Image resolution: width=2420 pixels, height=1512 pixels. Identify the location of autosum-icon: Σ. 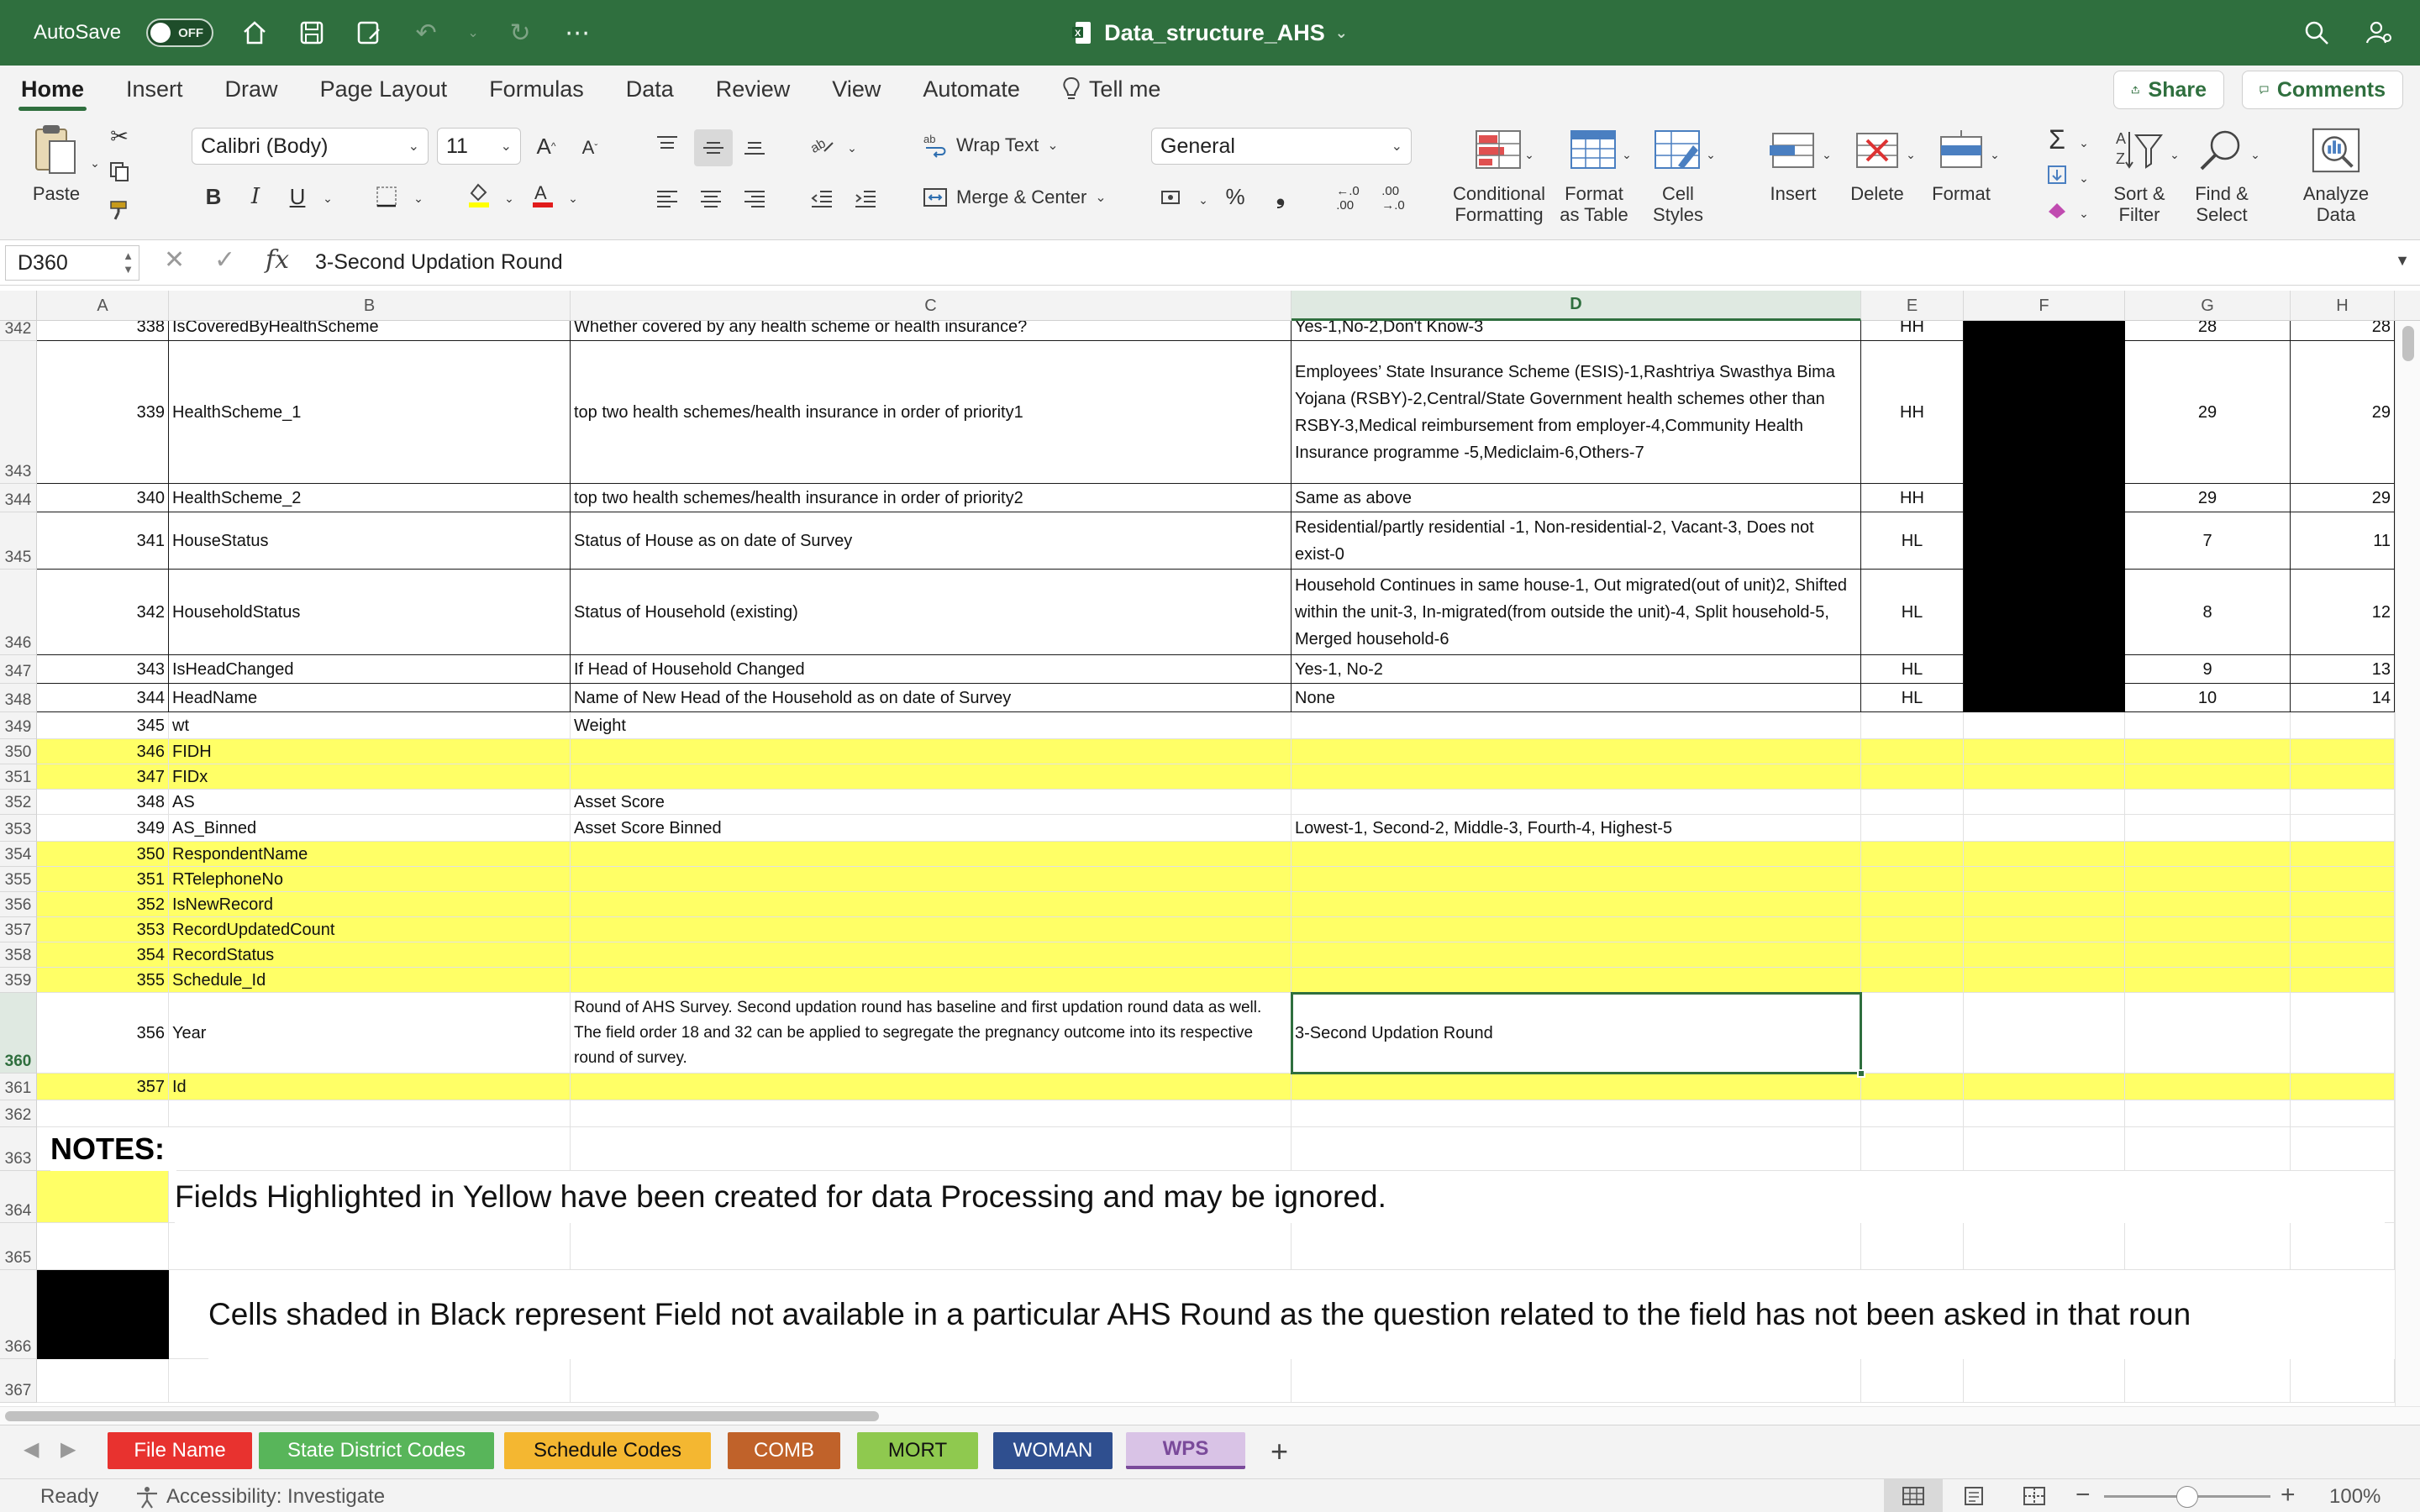
(2057, 139).